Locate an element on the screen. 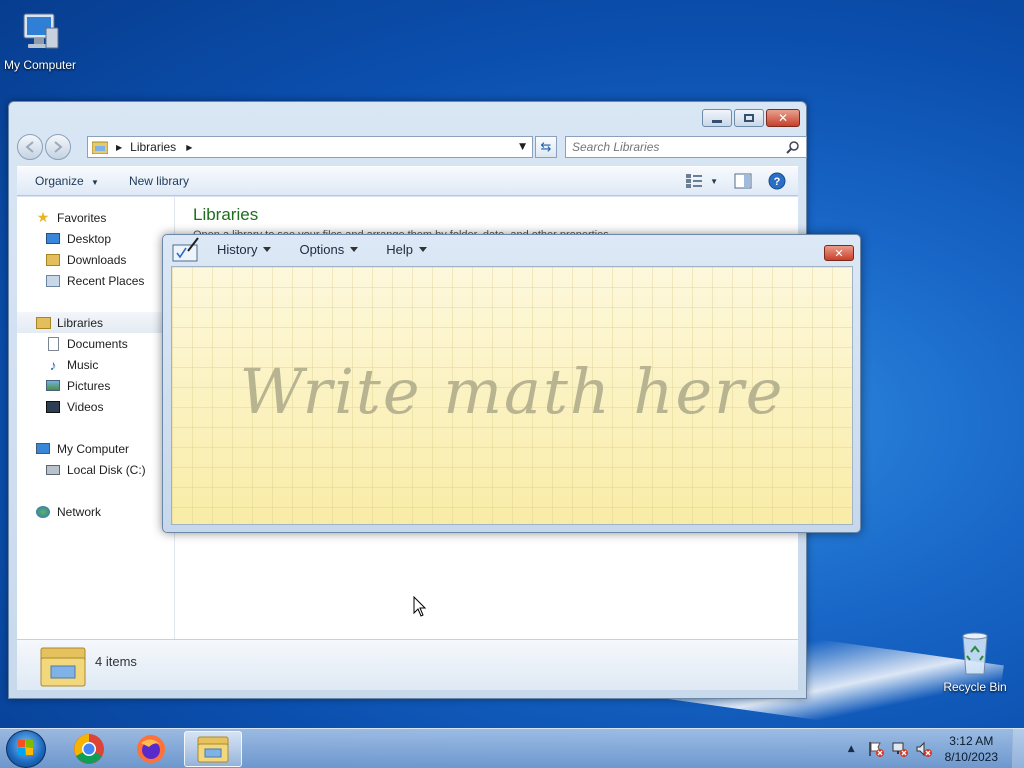  show-desktop-button is located at coordinates (1018, 748).